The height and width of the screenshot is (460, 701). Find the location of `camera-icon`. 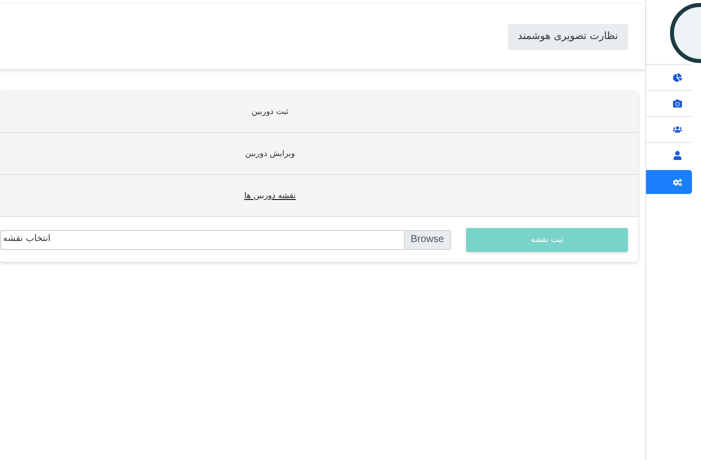

camera-icon is located at coordinates (677, 103).